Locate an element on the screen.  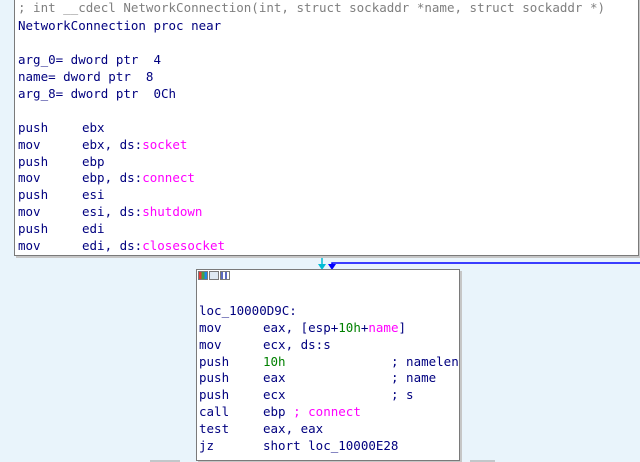
import-name: shutdown is located at coordinates (172, 211).